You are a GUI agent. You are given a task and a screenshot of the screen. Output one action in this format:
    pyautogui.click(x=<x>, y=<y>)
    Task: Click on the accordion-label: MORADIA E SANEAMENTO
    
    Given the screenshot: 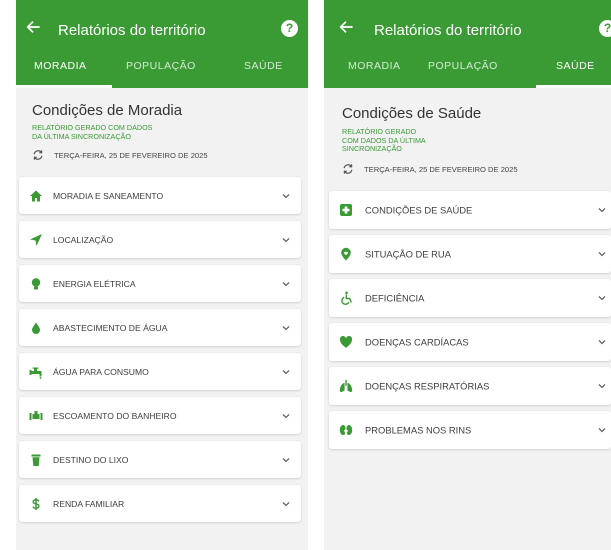 What is the action you would take?
    pyautogui.click(x=108, y=195)
    